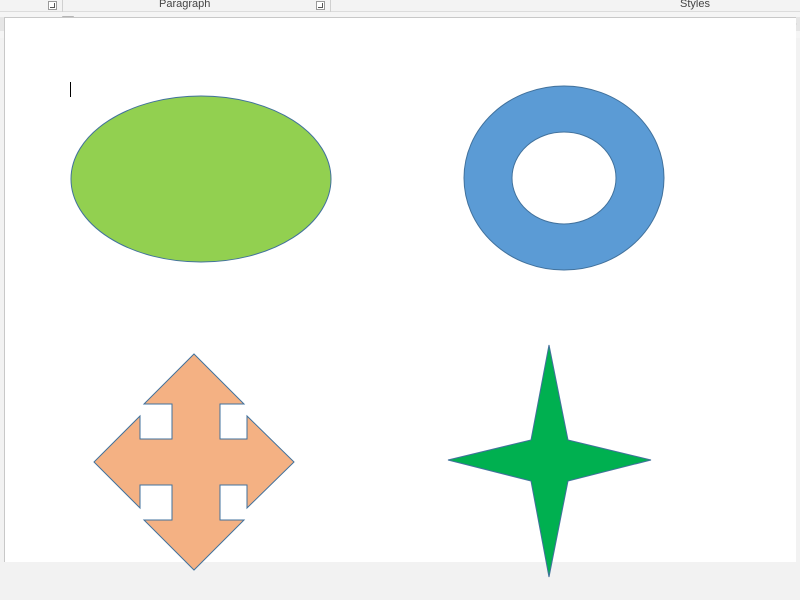 The height and width of the screenshot is (600, 800). Describe the element at coordinates (194, 462) in the screenshot. I see `orange-quad-arrow-shape` at that location.